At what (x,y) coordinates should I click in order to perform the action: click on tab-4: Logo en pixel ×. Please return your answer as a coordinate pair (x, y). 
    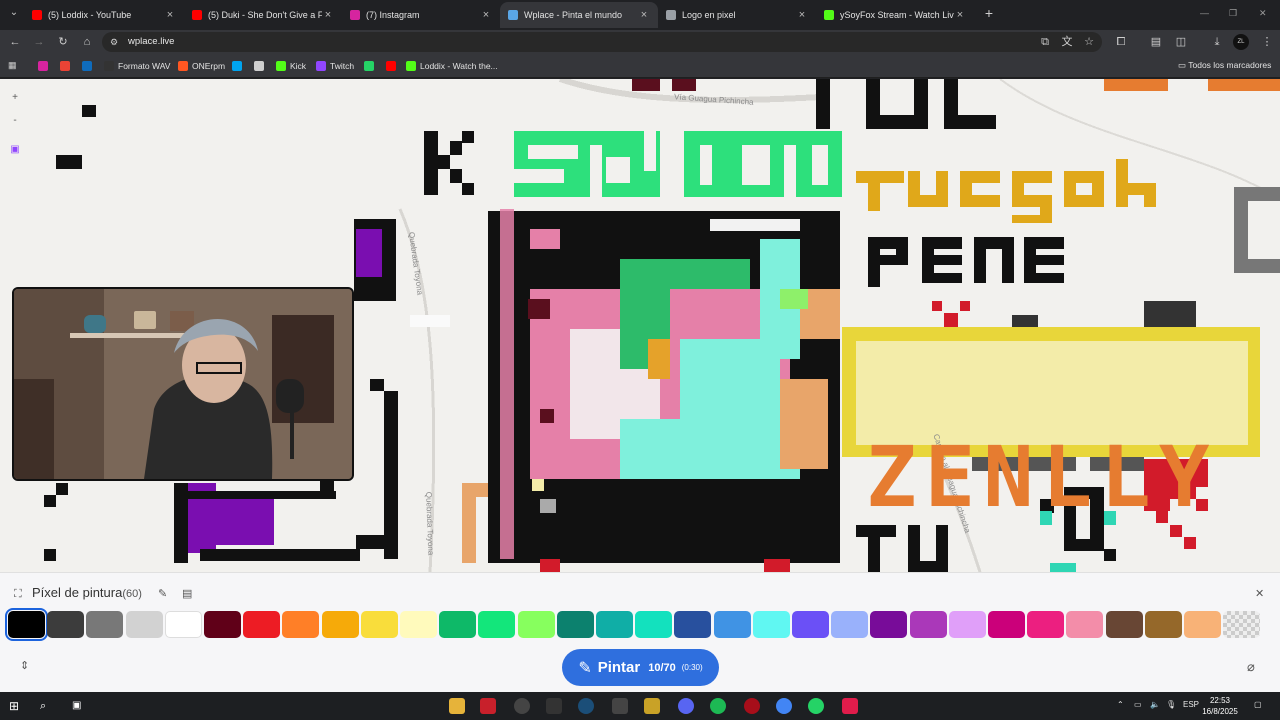
    Looking at the image, I should click on (737, 15).